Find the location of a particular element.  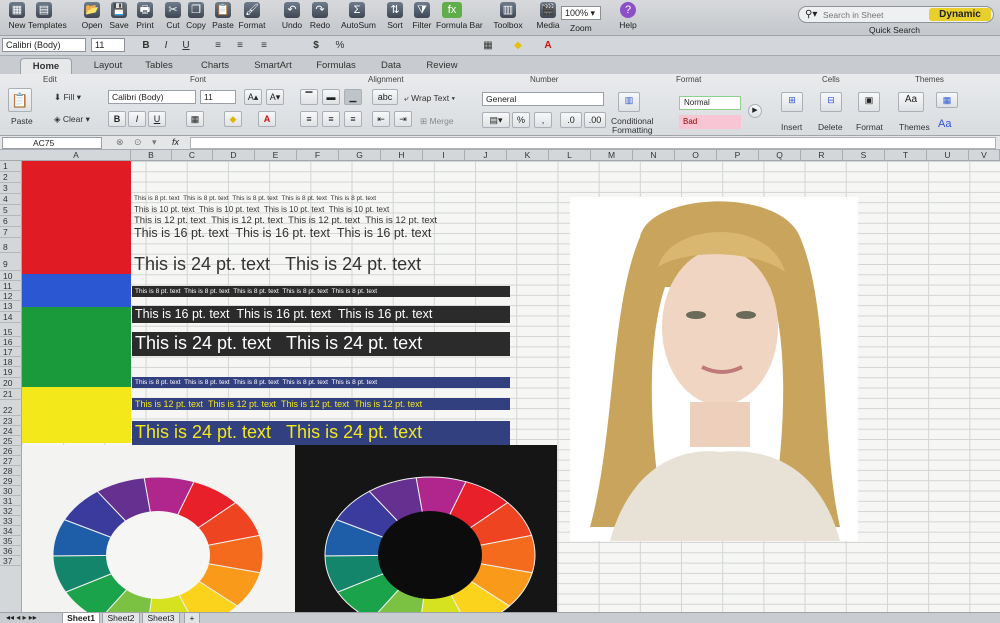

name-box: AC75 is located at coordinates (52, 143).